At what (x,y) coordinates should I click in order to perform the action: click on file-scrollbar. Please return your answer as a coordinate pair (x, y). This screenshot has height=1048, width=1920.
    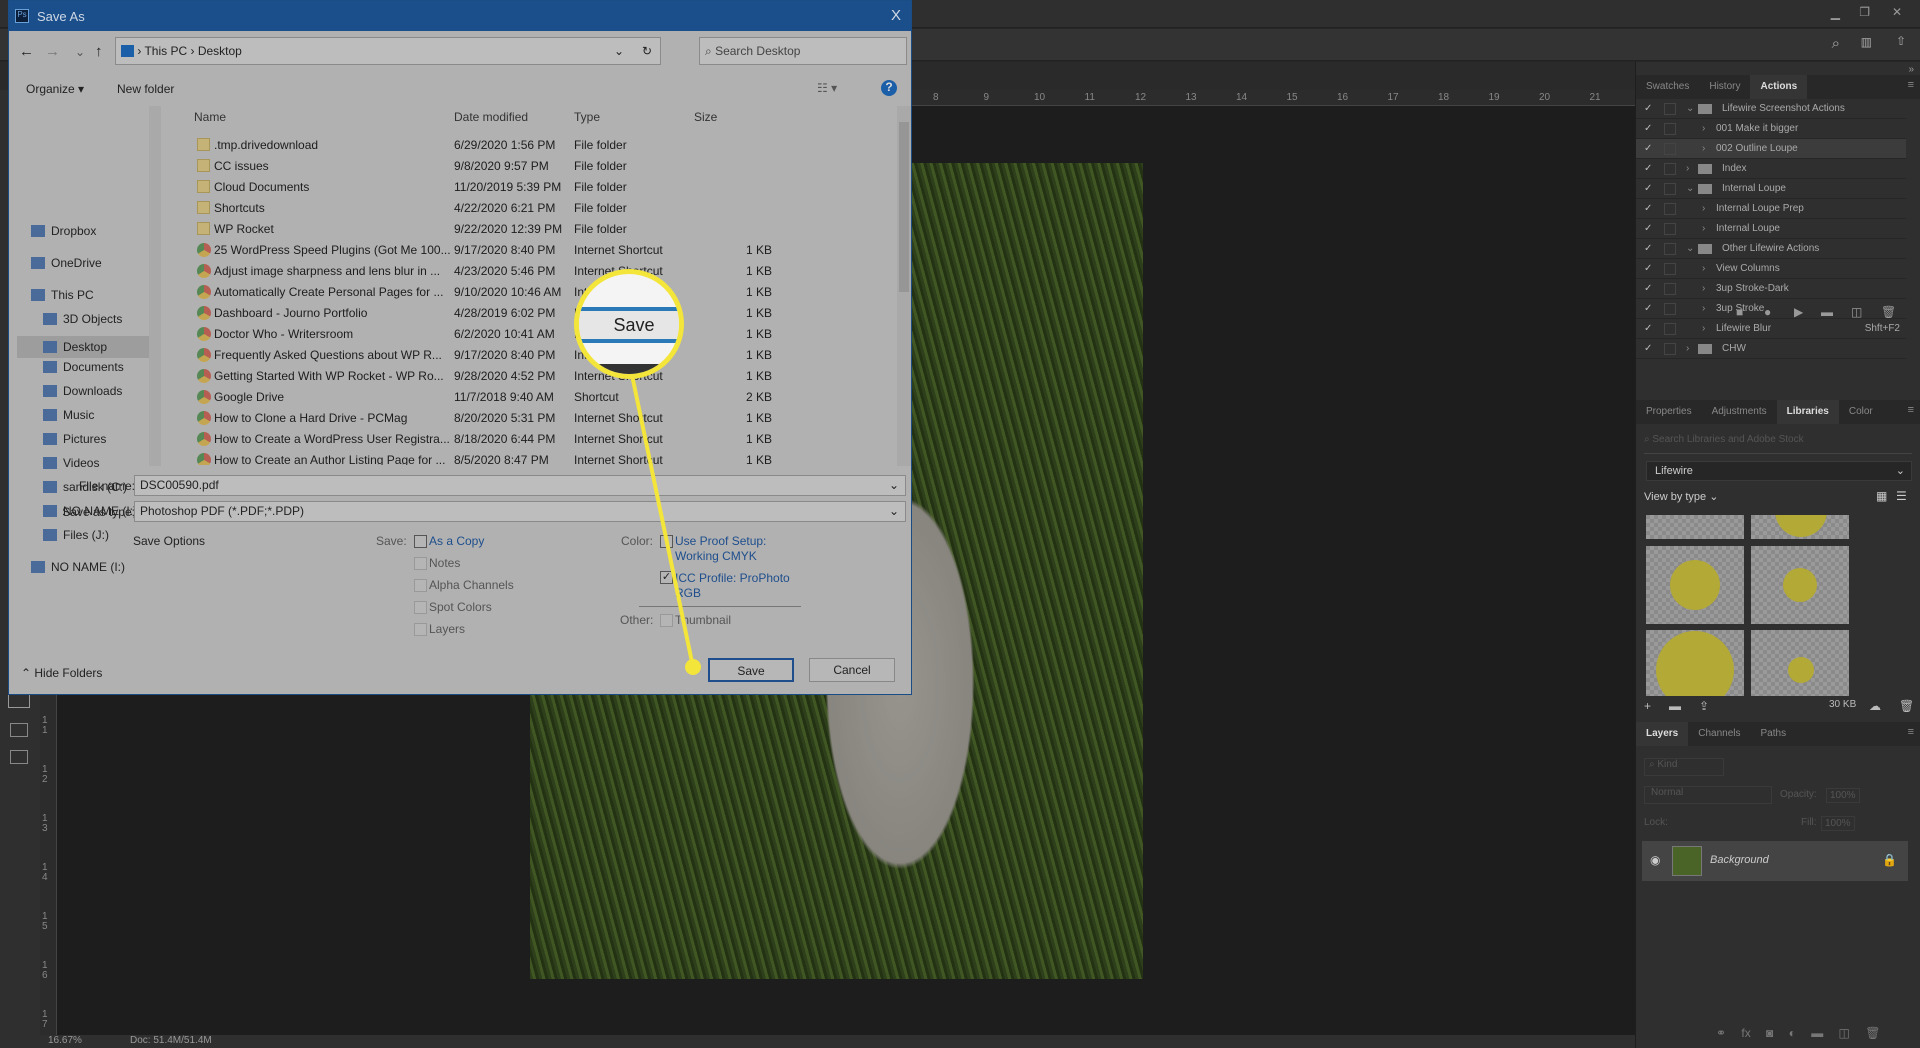
    Looking at the image, I should click on (904, 286).